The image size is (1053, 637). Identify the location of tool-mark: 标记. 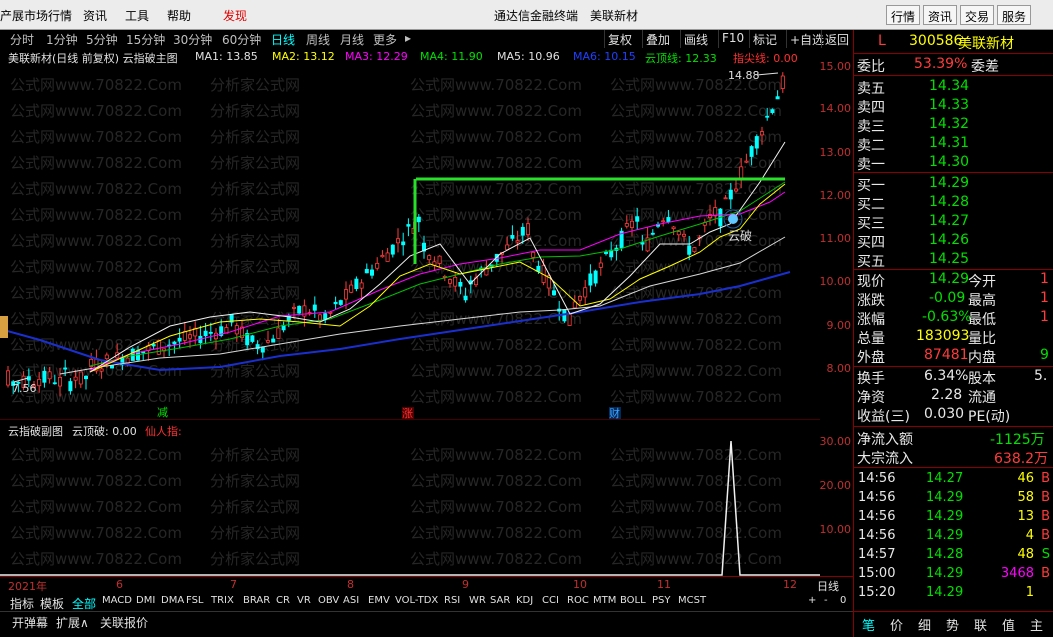
(764, 39).